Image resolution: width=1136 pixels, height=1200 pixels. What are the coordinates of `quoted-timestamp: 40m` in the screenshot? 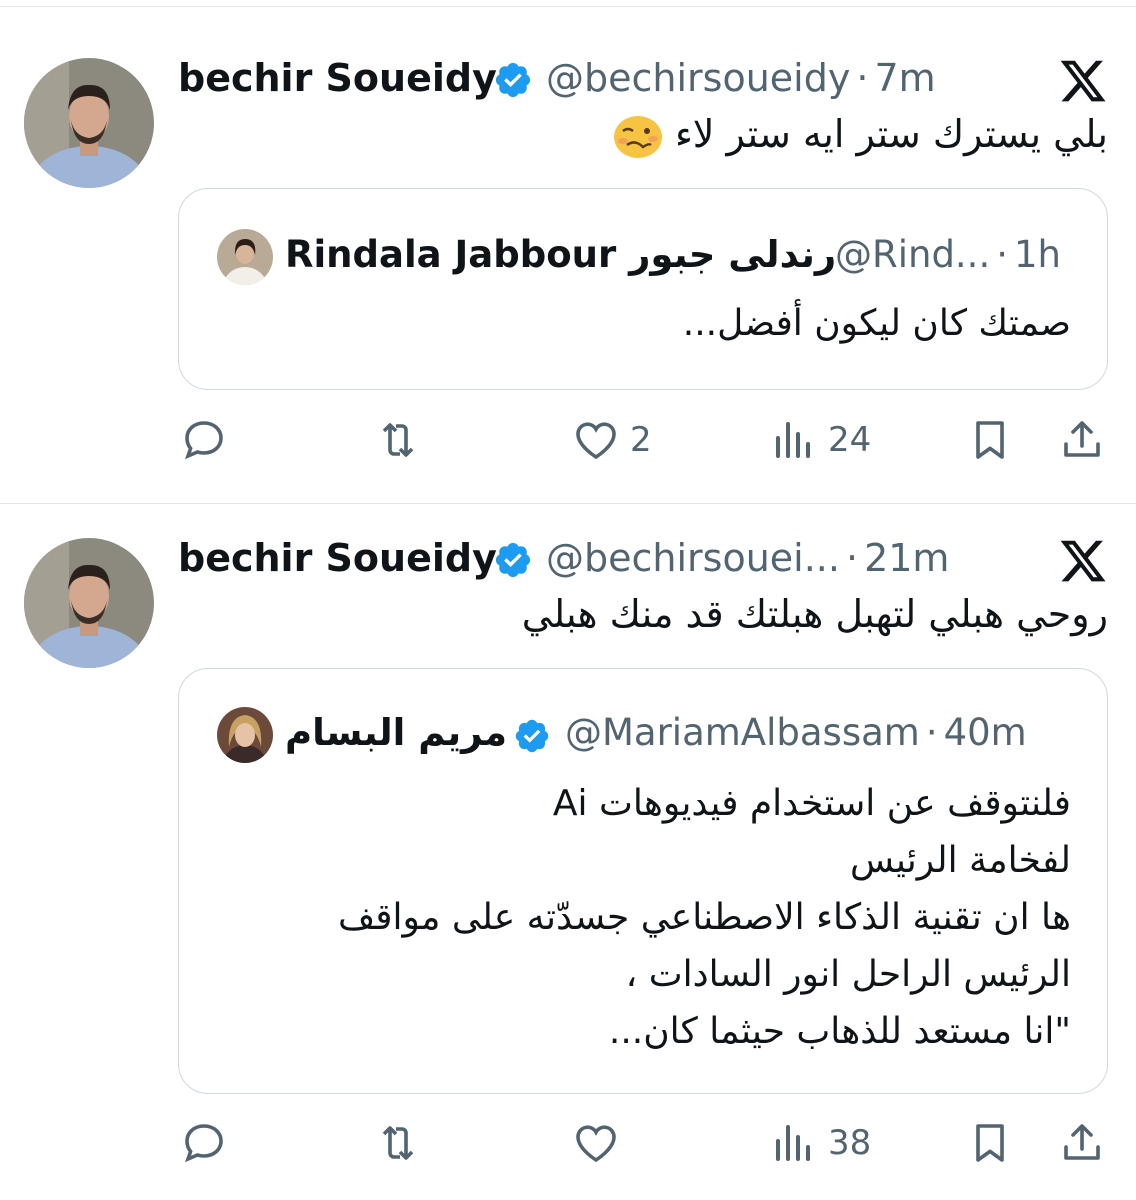 It's located at (985, 732).